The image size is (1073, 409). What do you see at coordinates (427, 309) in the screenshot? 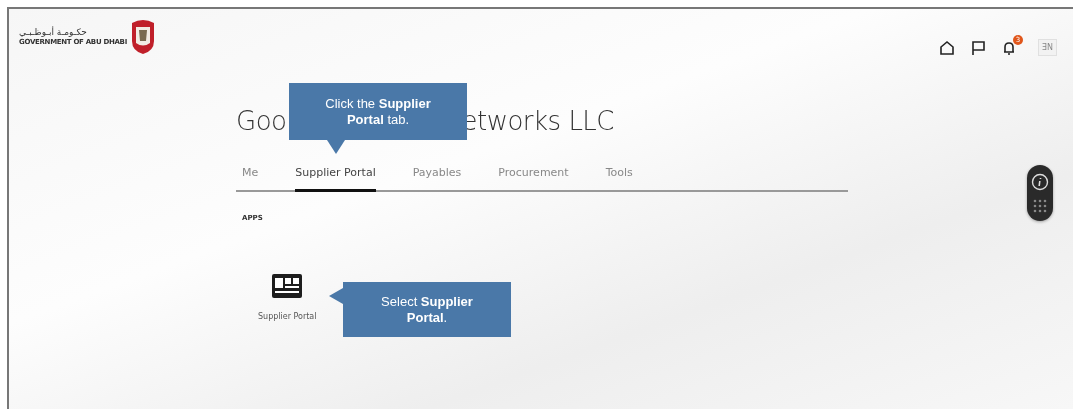
I see `instruction-callout: Select Supplier Portal.` at bounding box center [427, 309].